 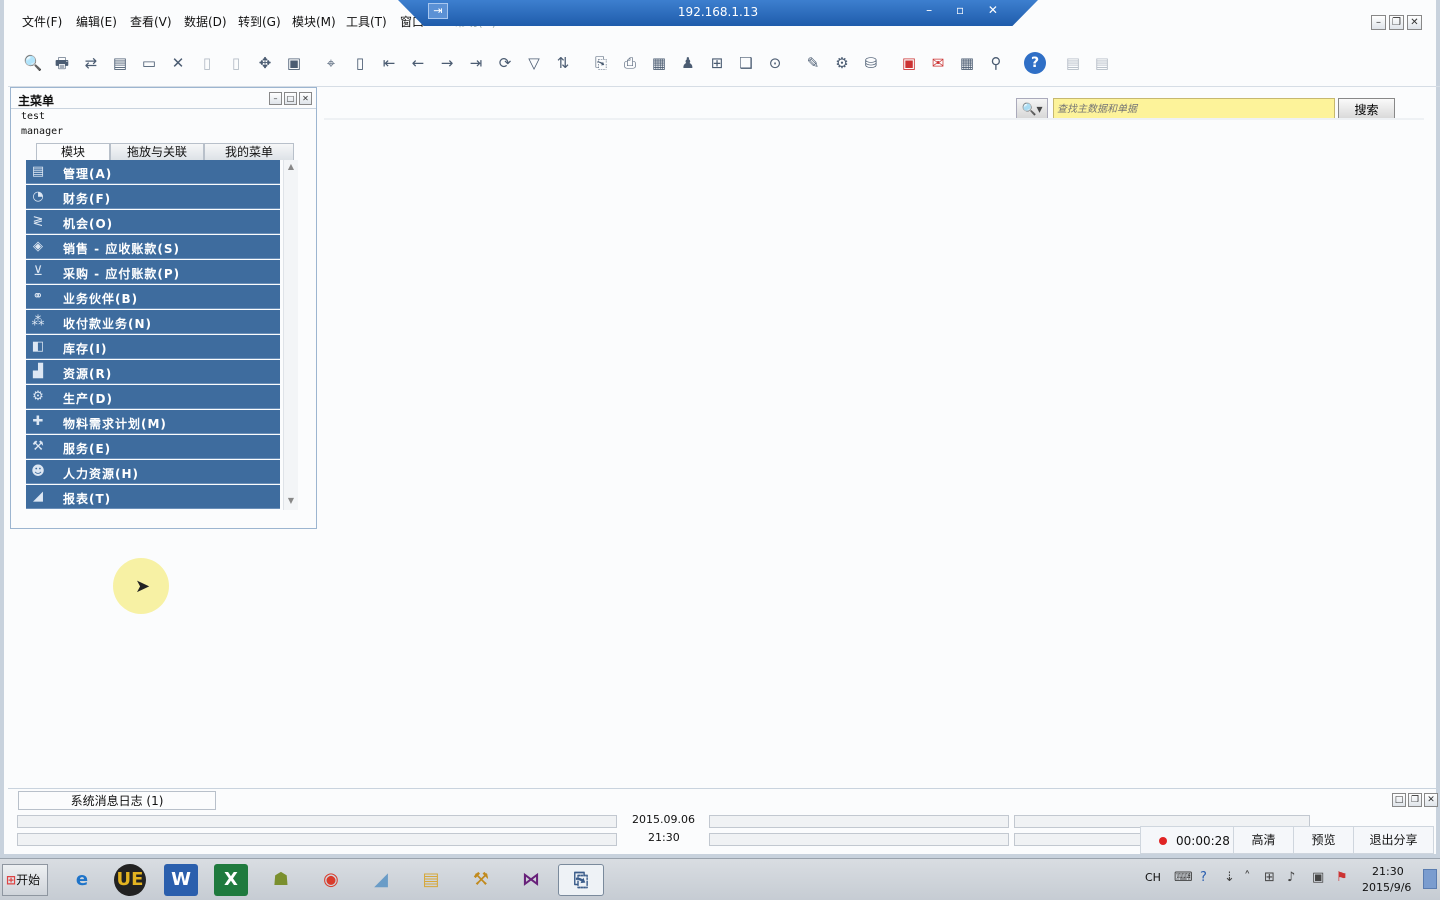 I want to click on network-tools-icon: ⚒, so click(x=481, y=880).